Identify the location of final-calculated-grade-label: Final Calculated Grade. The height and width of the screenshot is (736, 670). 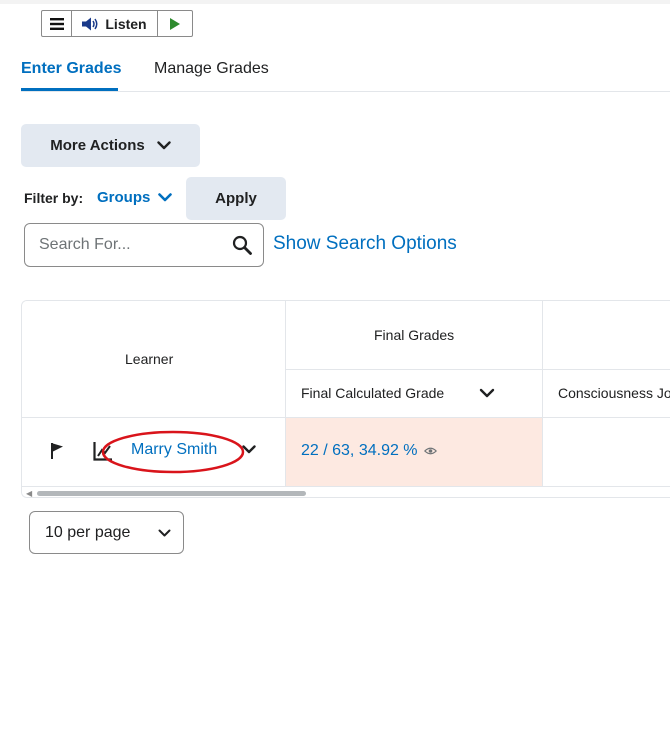
(373, 393).